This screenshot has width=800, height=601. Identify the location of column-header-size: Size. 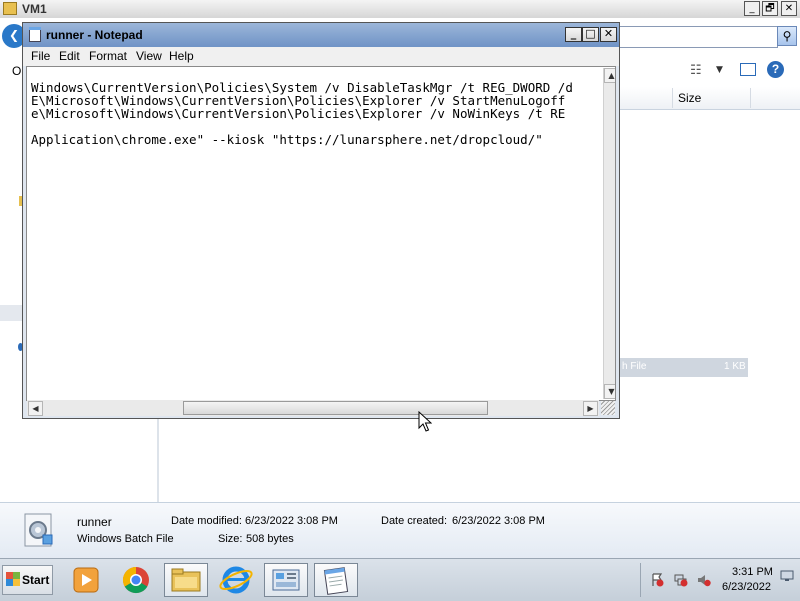
(686, 98).